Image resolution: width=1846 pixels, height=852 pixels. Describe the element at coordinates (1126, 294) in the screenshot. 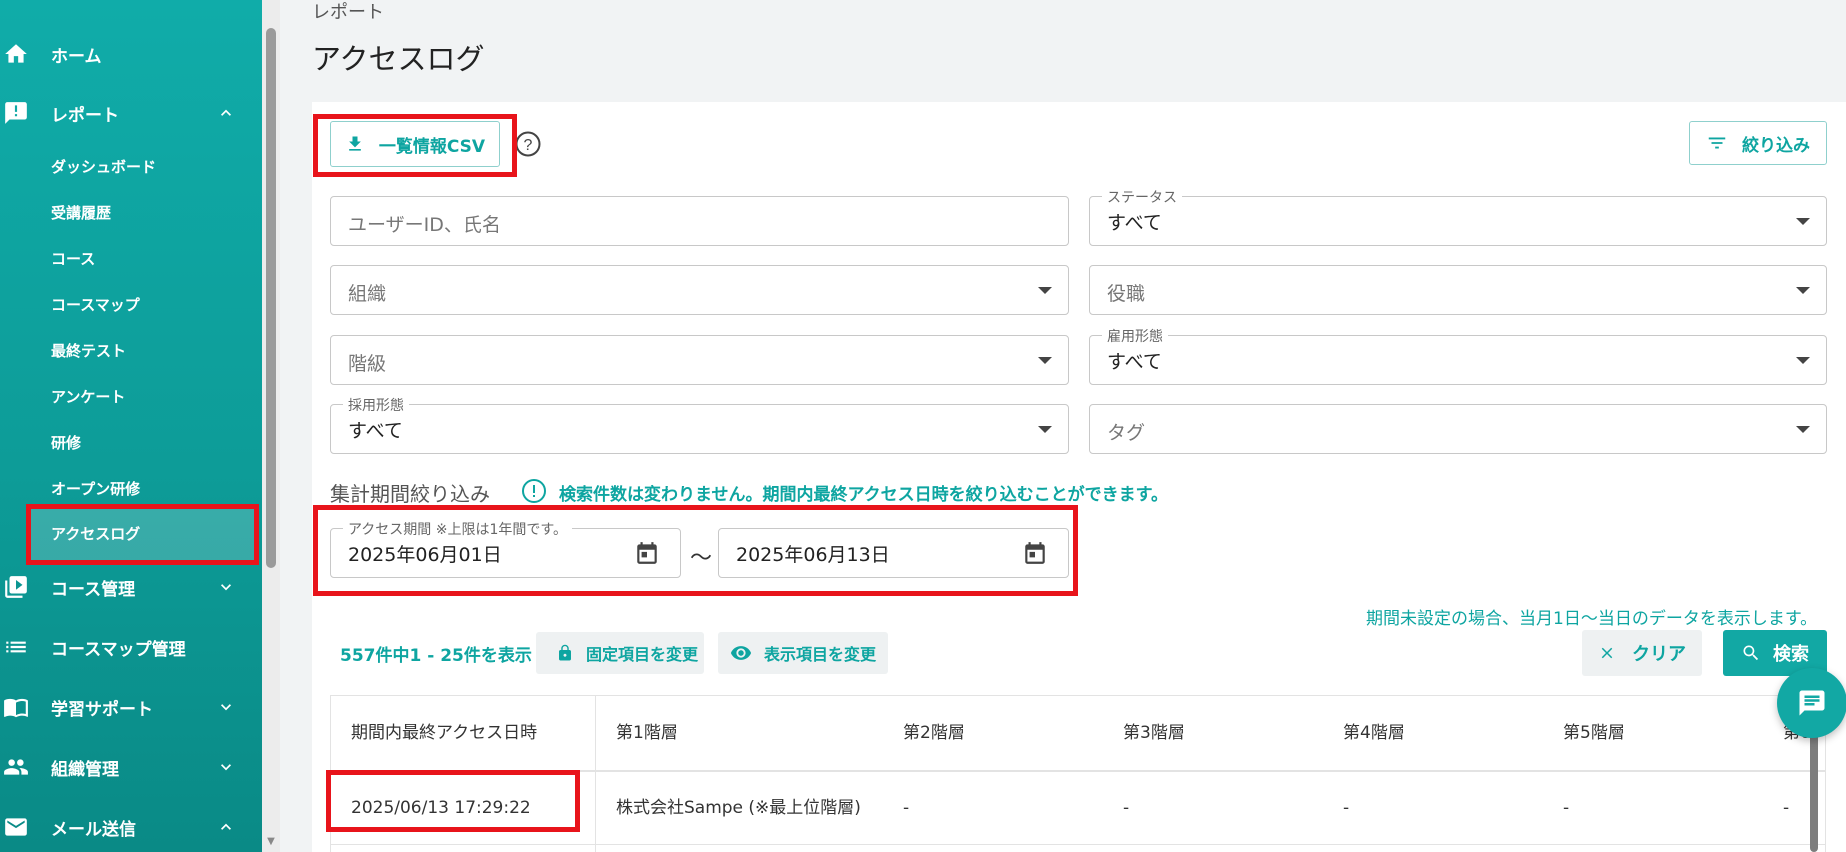

I see `position-placeholder: 役職` at that location.